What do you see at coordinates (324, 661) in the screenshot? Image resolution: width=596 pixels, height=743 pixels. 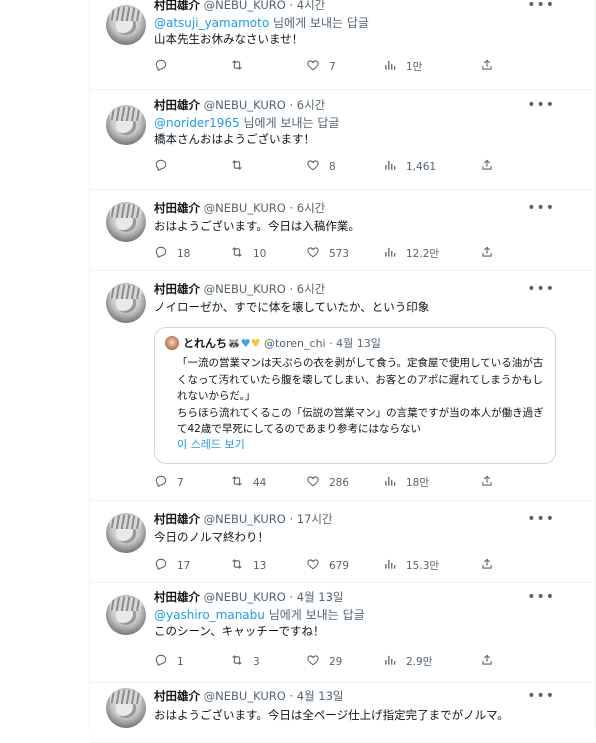 I see `like-button: 29` at bounding box center [324, 661].